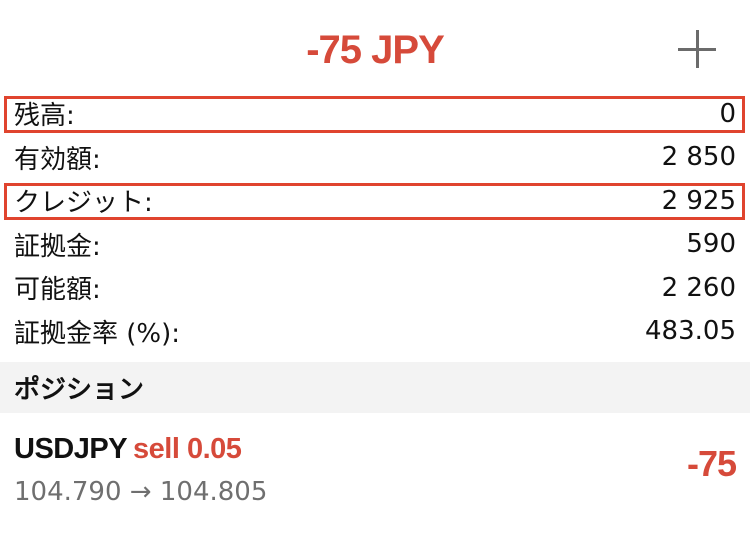 Image resolution: width=750 pixels, height=550 pixels. What do you see at coordinates (57, 246) in the screenshot?
I see `summary-label: 証拠金:` at bounding box center [57, 246].